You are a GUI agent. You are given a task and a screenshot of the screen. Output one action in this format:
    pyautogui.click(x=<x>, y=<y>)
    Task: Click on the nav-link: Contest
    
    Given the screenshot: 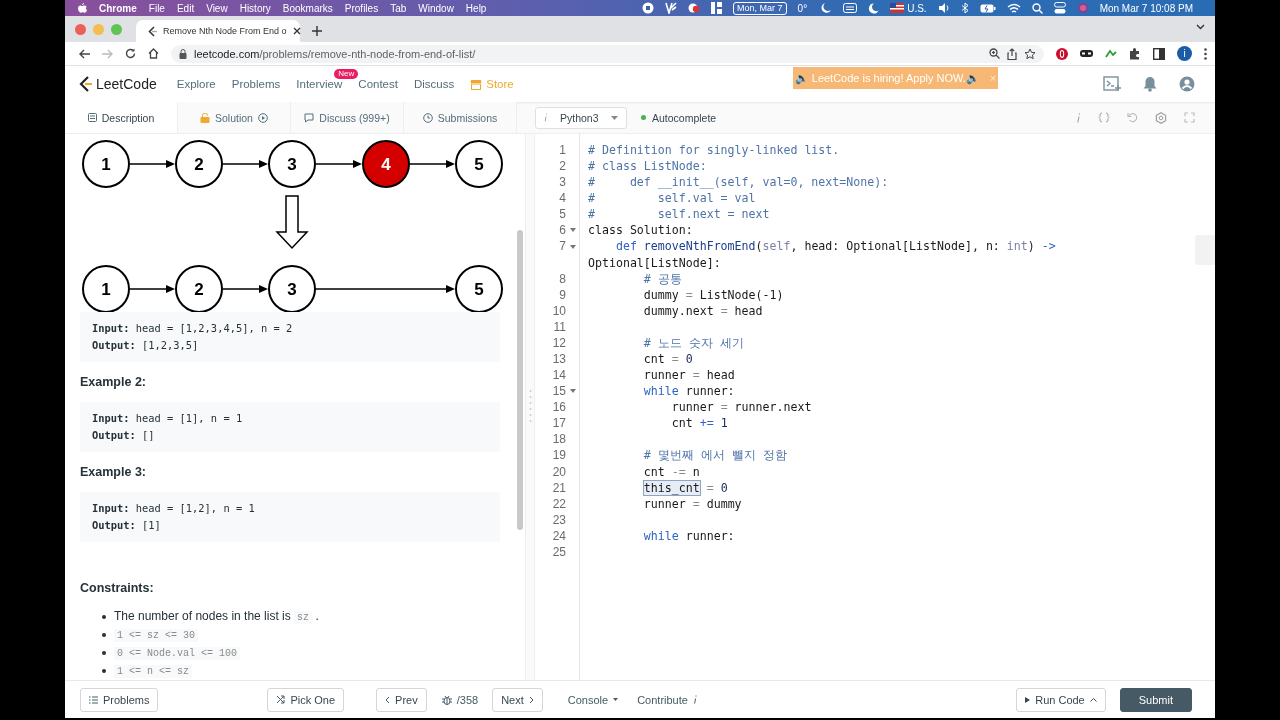 What is the action you would take?
    pyautogui.click(x=378, y=84)
    